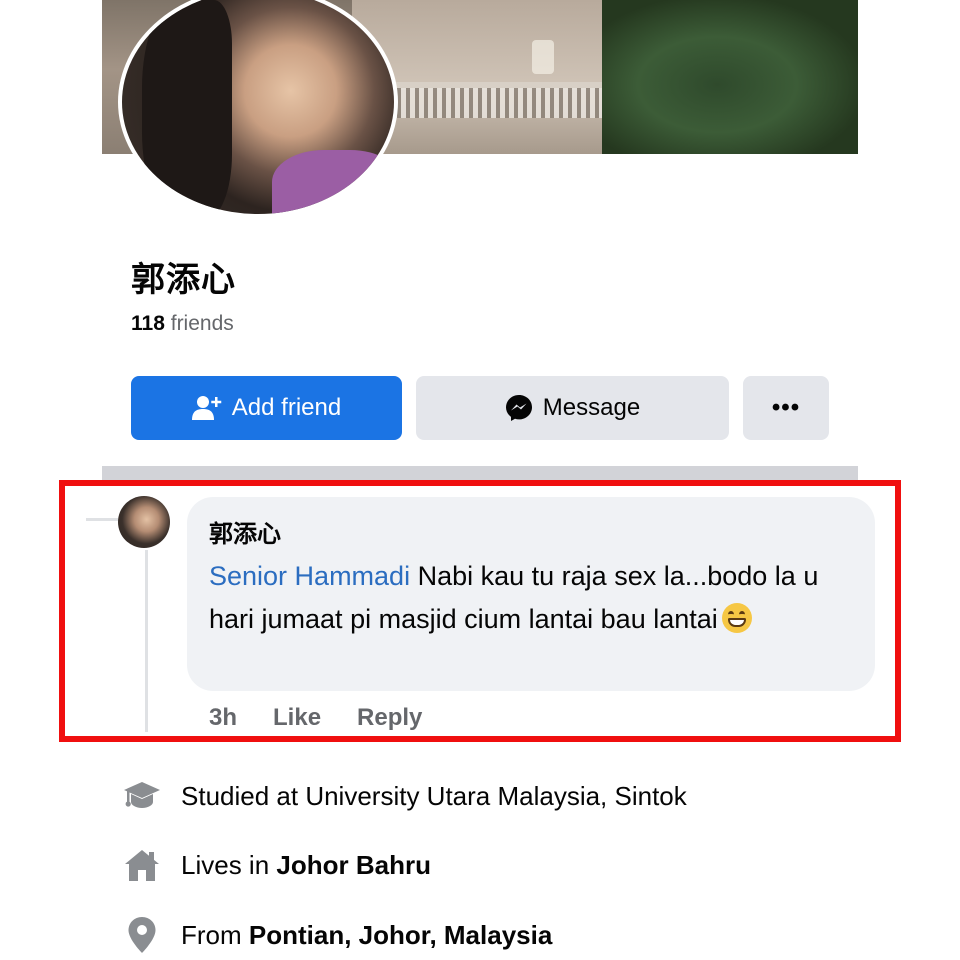 This screenshot has width=960, height=960. I want to click on lives-in-city: Johor Bahru, so click(353, 865).